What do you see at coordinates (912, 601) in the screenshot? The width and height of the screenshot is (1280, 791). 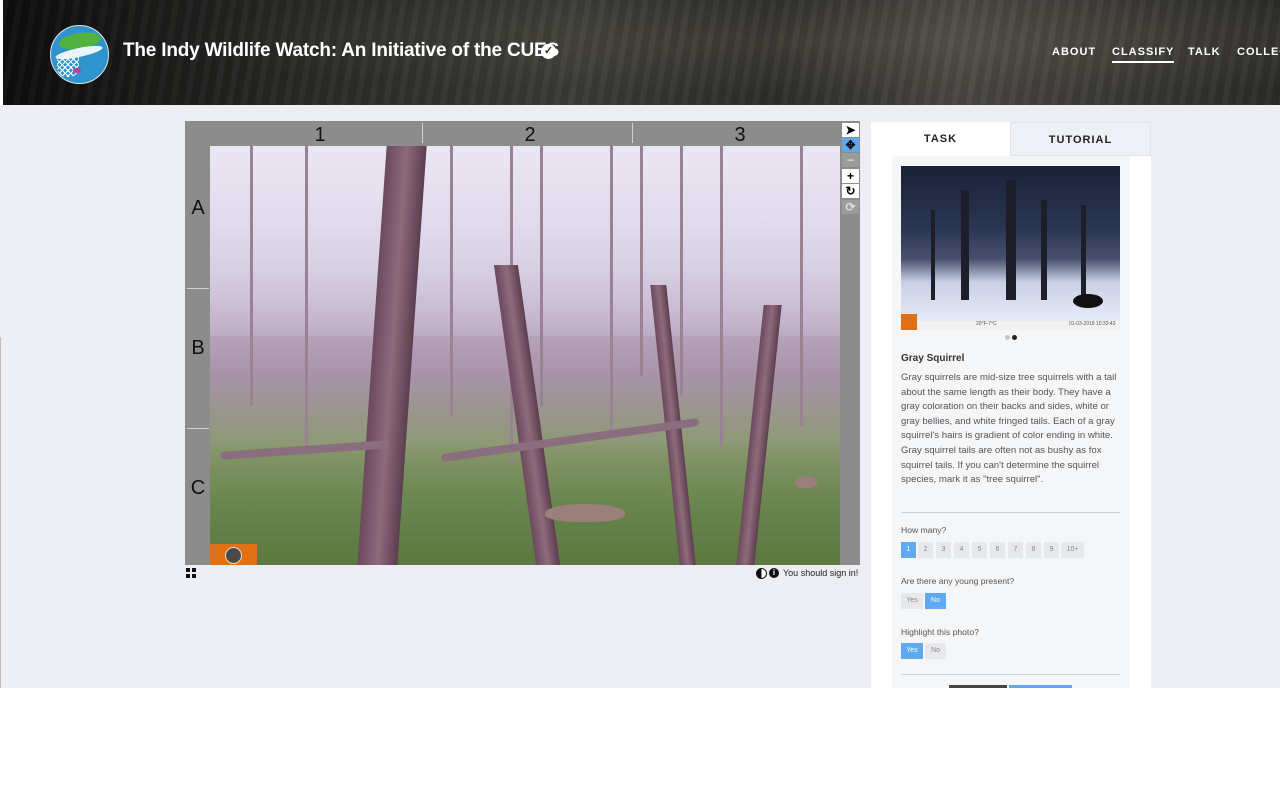 I see `young-option-yes: Yes` at bounding box center [912, 601].